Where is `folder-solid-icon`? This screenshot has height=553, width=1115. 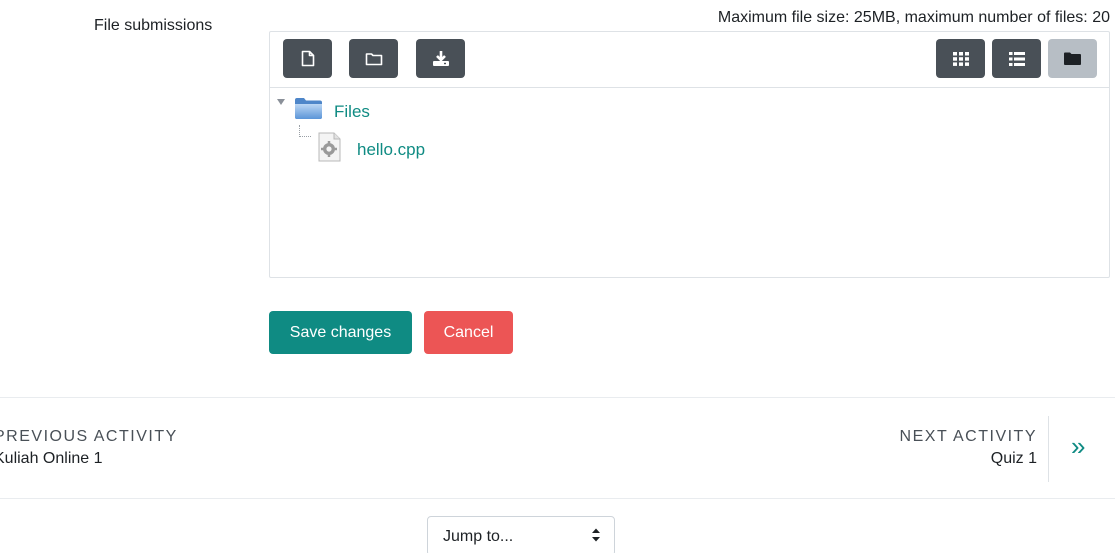 folder-solid-icon is located at coordinates (1072, 58).